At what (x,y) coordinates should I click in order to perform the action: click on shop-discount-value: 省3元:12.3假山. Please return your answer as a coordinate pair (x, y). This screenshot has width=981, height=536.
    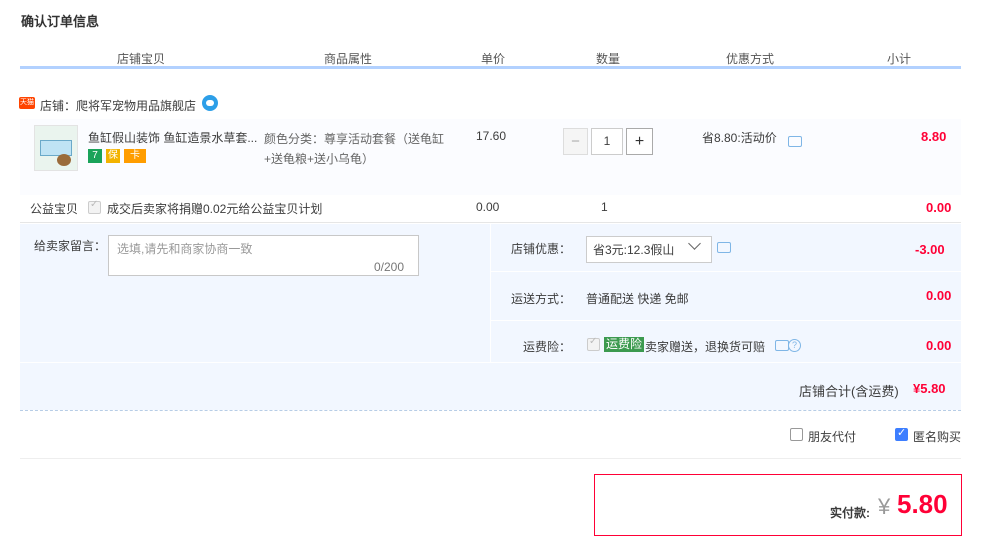
    Looking at the image, I should click on (634, 250).